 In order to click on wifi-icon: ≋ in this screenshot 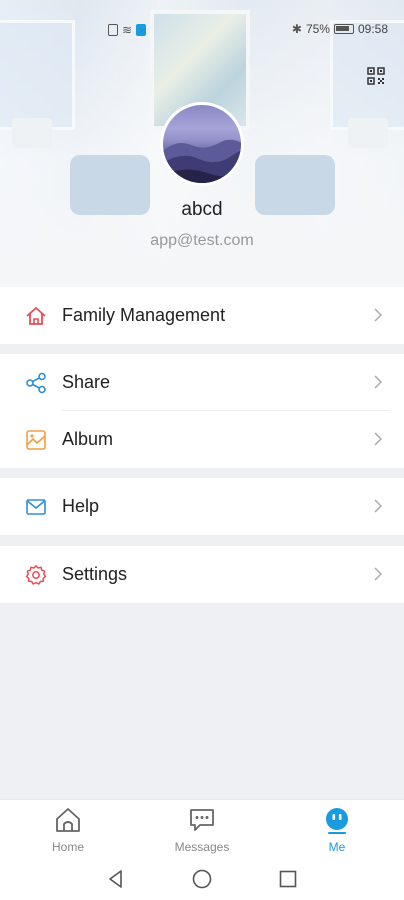, I will do `click(127, 30)`.